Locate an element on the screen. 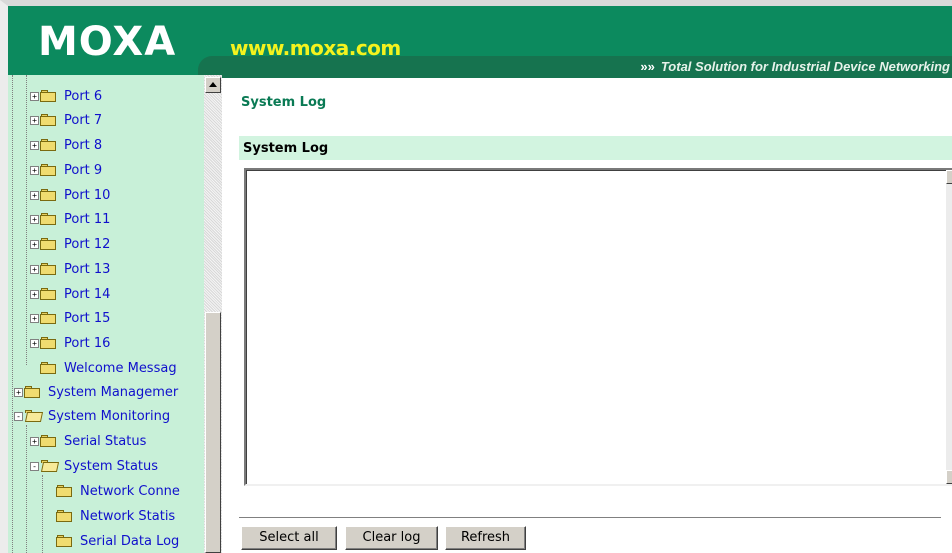 The image size is (952, 553). tree-item-port-10: + Port 10 is located at coordinates (70, 195).